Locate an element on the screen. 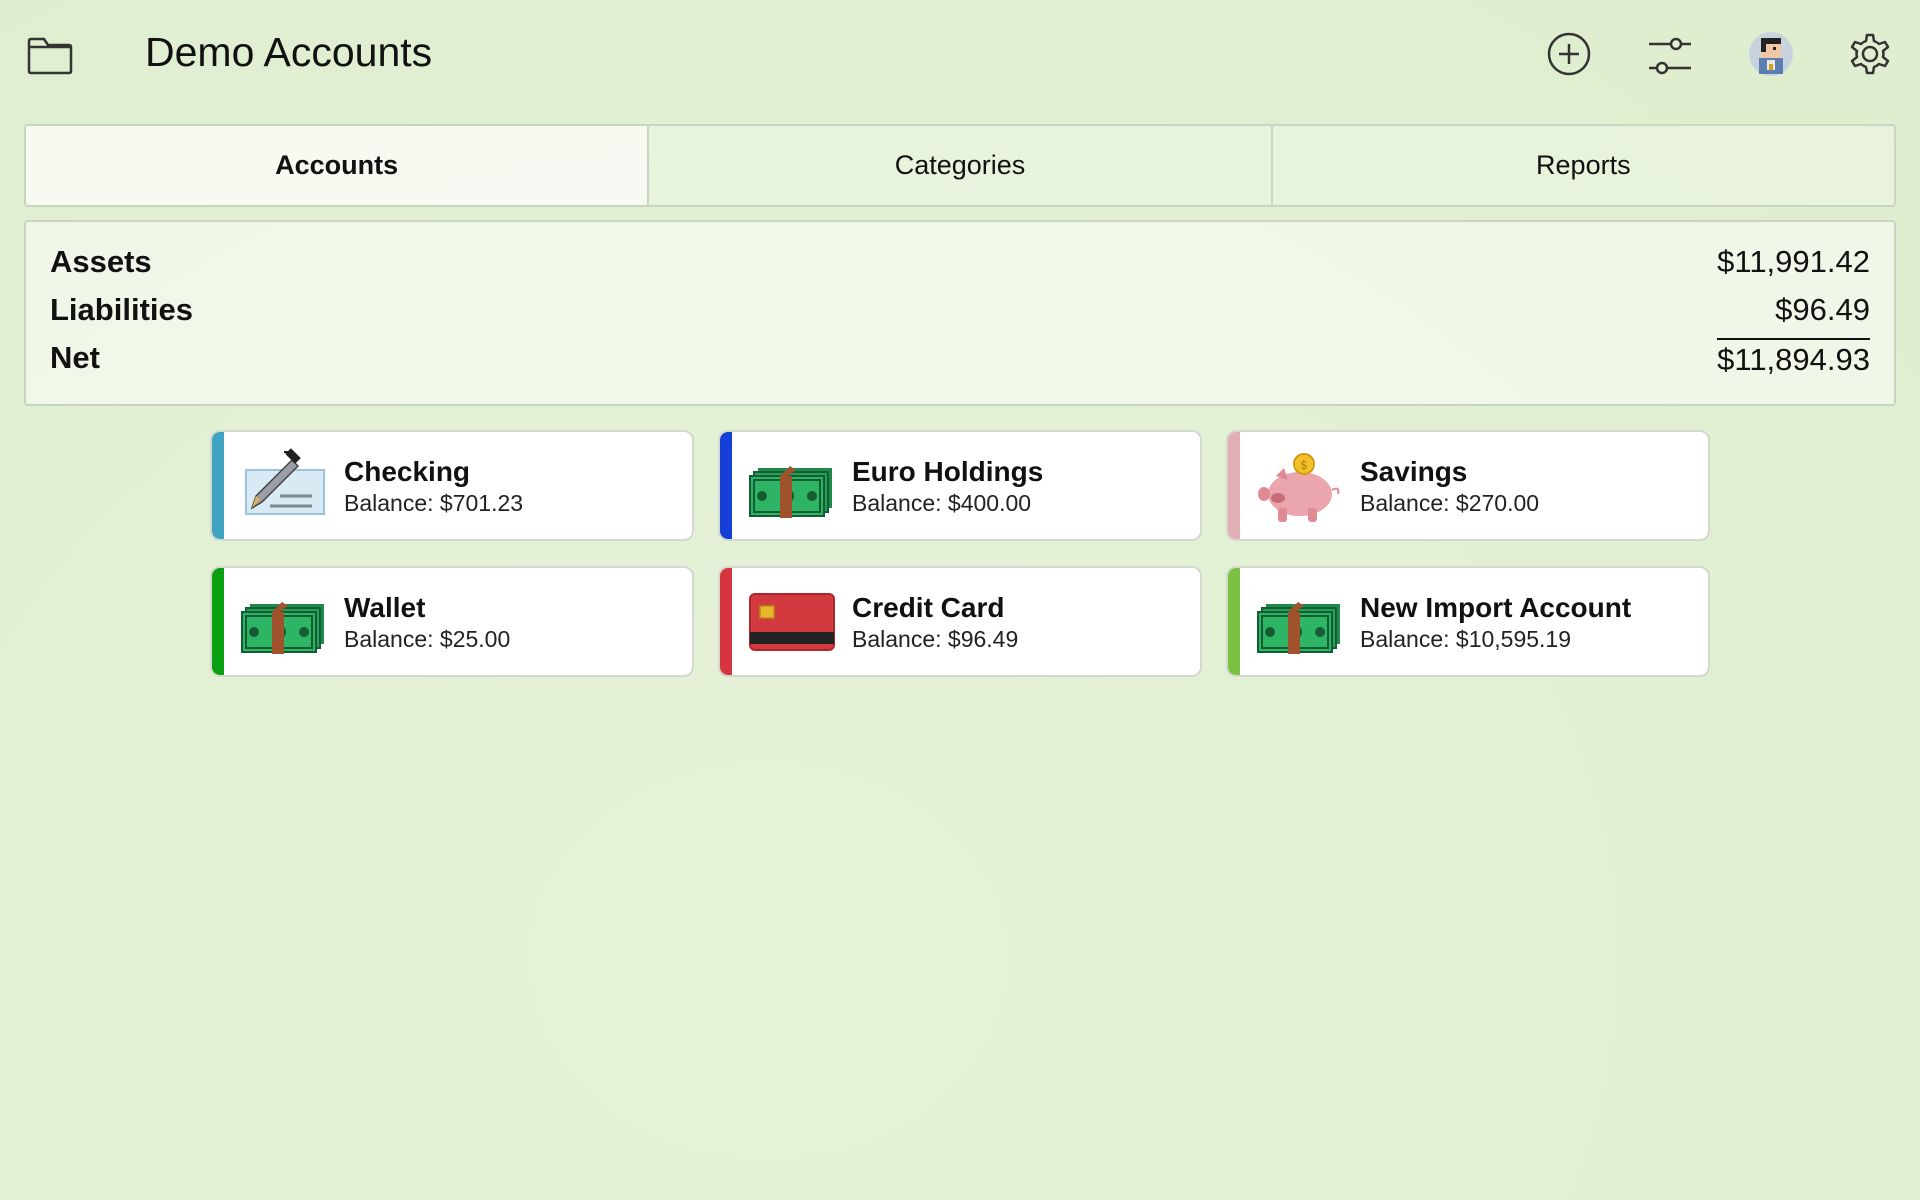  piggy-bank-icon: $ is located at coordinates (1300, 486).